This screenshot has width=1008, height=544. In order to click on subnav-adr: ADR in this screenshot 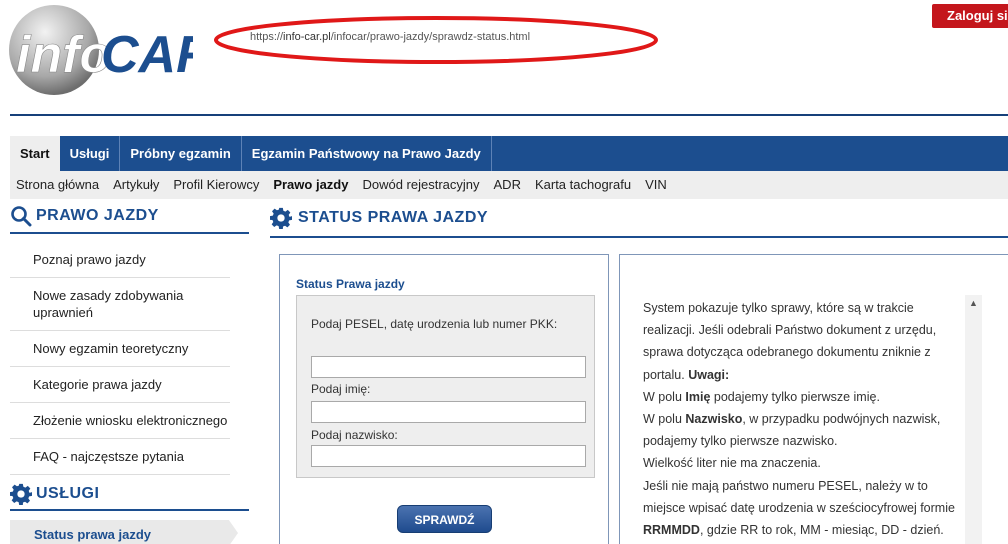, I will do `click(507, 185)`.